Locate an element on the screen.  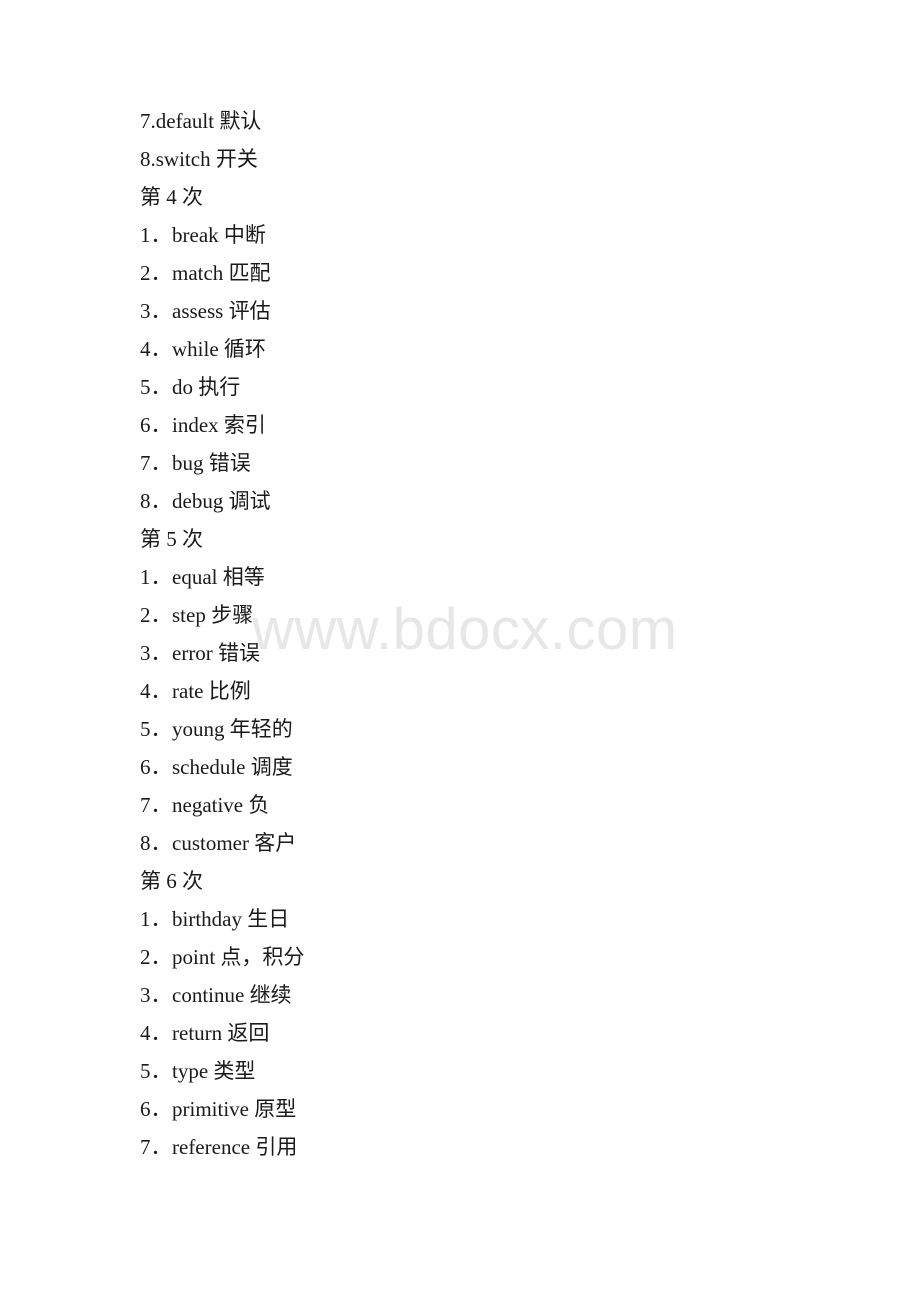
entry-gloss: 返回 is located at coordinates (248, 1033).